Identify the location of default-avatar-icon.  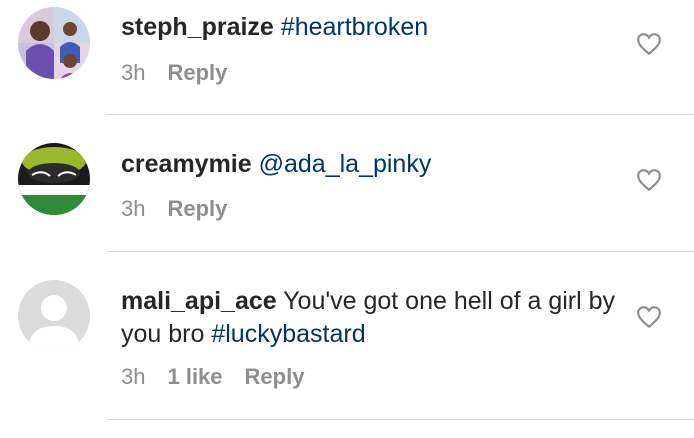
(54, 316).